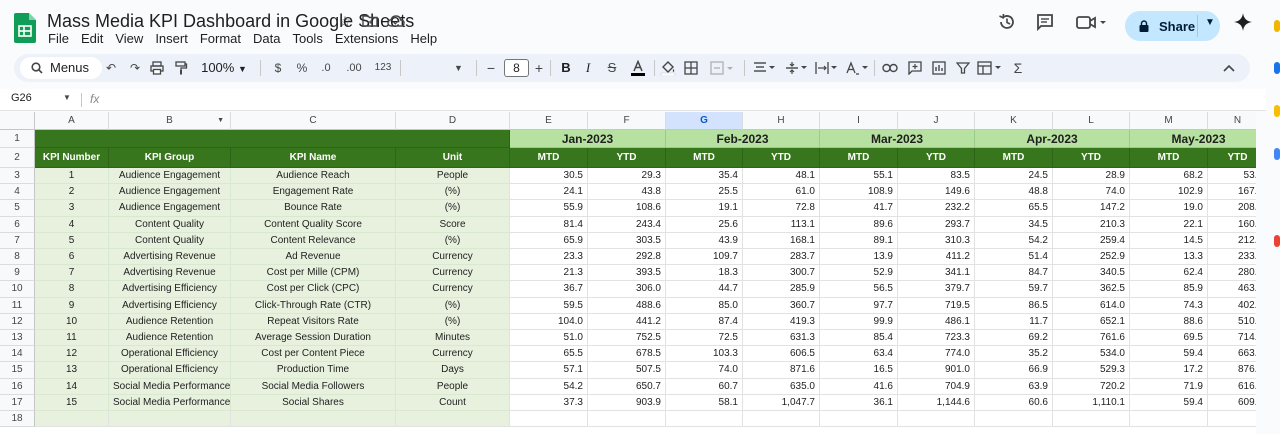  I want to click on kpi-info-cell: 12, so click(72, 354).